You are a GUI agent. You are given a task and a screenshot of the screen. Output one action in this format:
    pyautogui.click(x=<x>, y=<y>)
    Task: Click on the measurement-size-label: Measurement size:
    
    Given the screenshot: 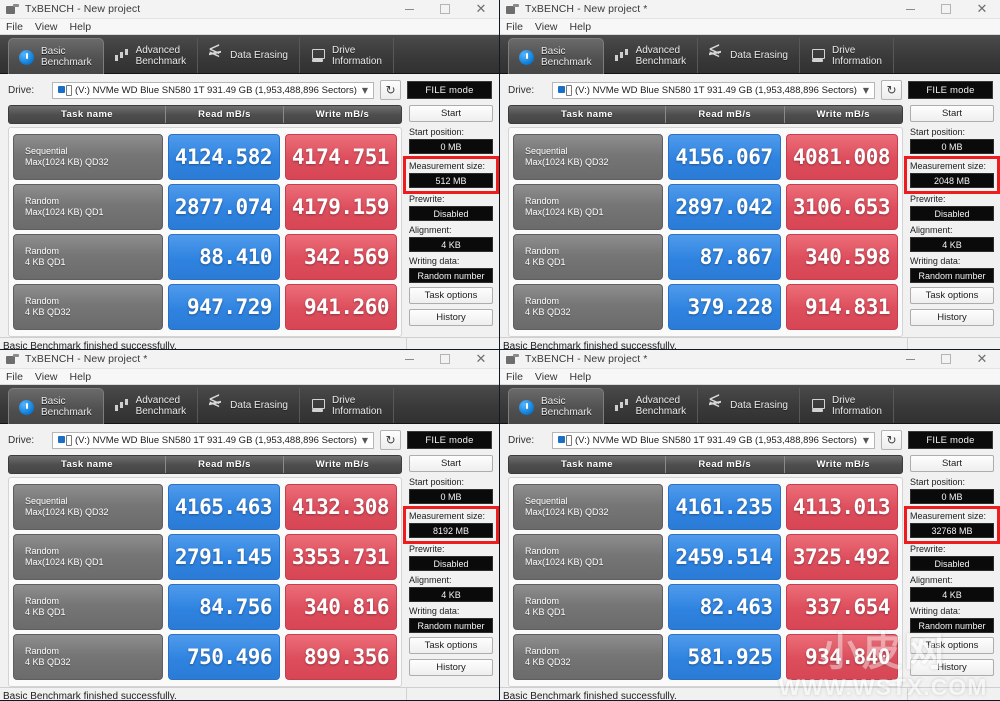 What is the action you would take?
    pyautogui.click(x=447, y=166)
    